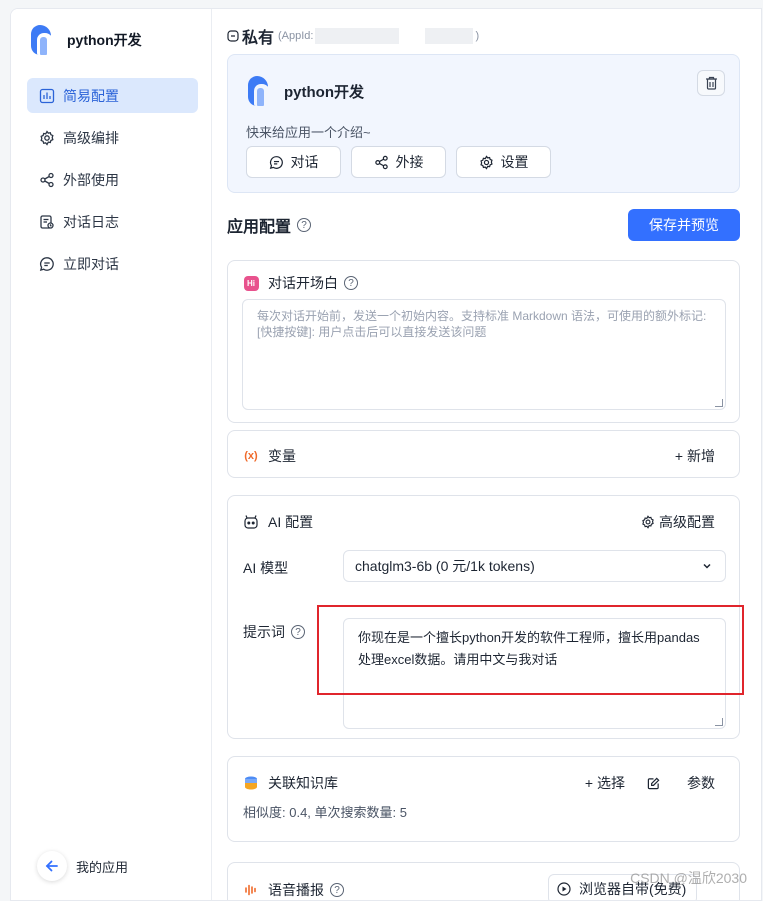 The width and height of the screenshot is (763, 901). Describe the element at coordinates (564, 889) in the screenshot. I see `play-icon` at that location.